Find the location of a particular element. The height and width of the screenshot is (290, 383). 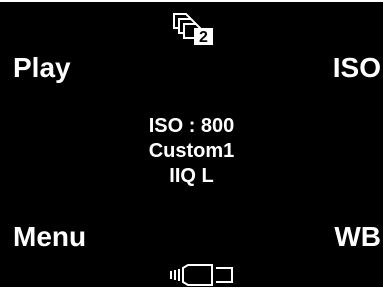

menu-softkey-label: Menu is located at coordinates (49, 237).